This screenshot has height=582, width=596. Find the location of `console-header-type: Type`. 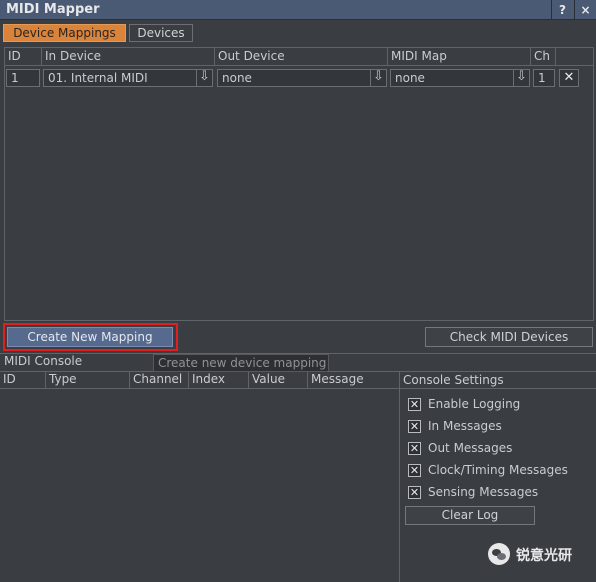

console-header-type: Type is located at coordinates (88, 380).